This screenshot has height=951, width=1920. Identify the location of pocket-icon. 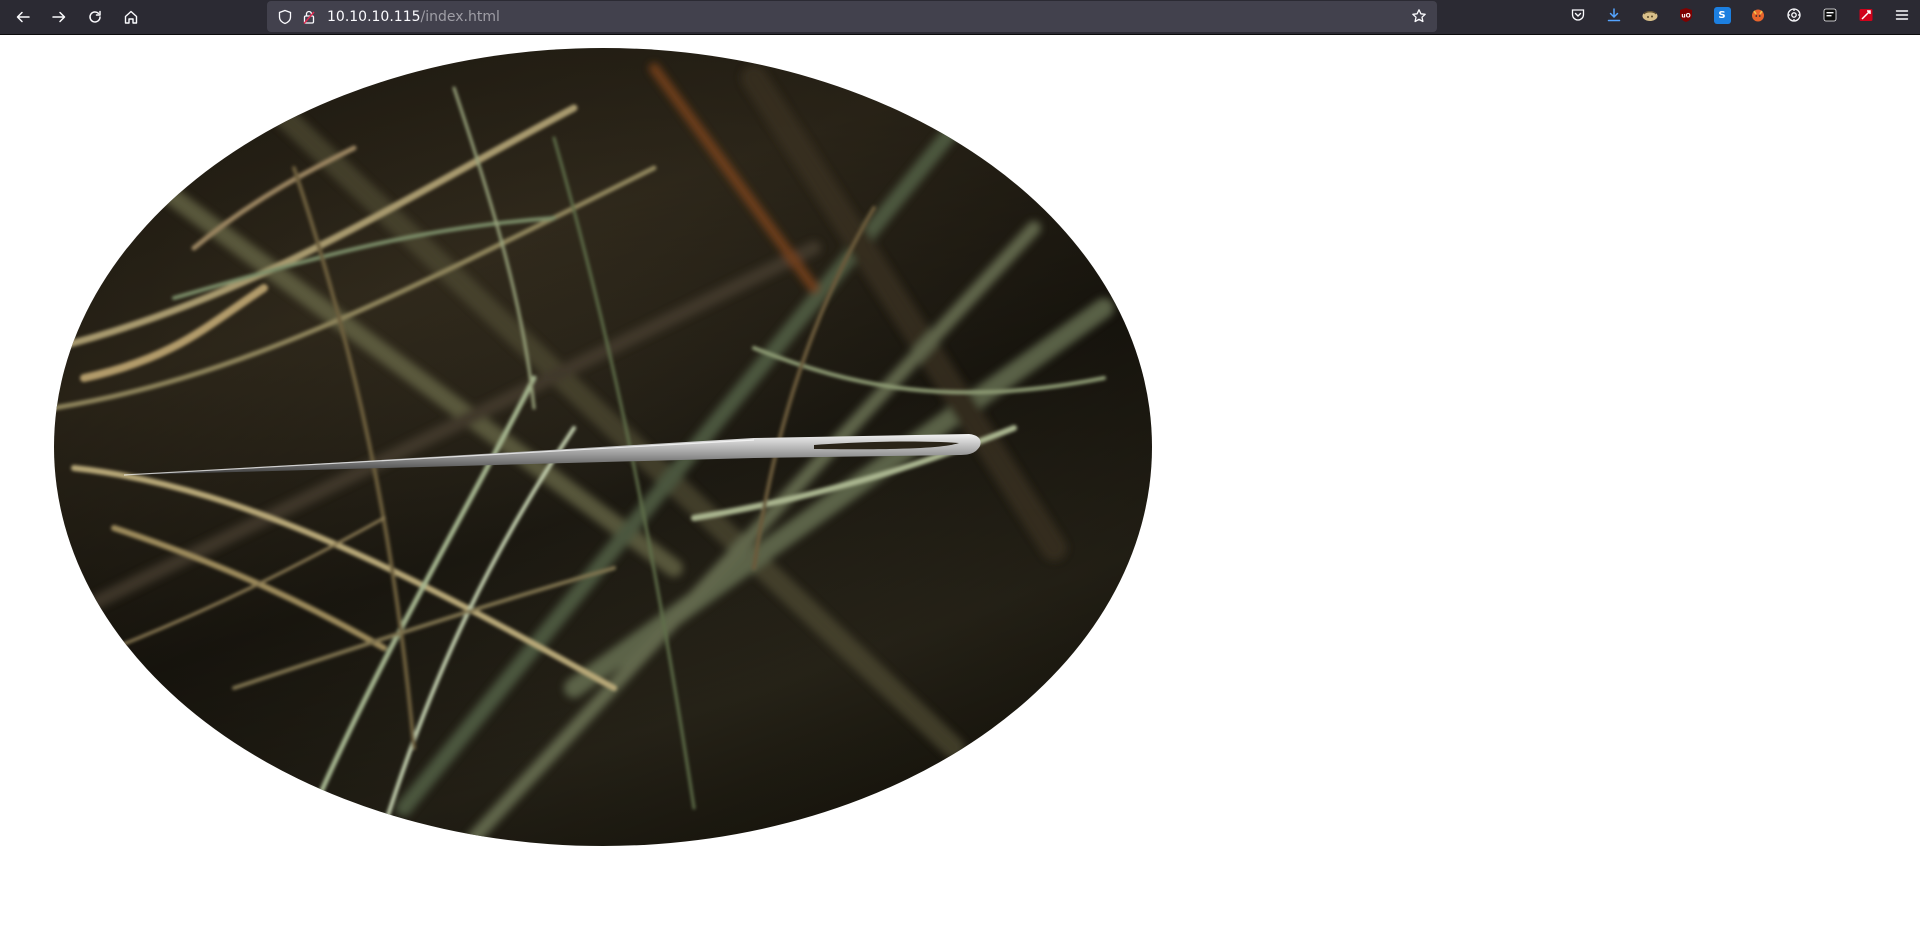
(1578, 15).